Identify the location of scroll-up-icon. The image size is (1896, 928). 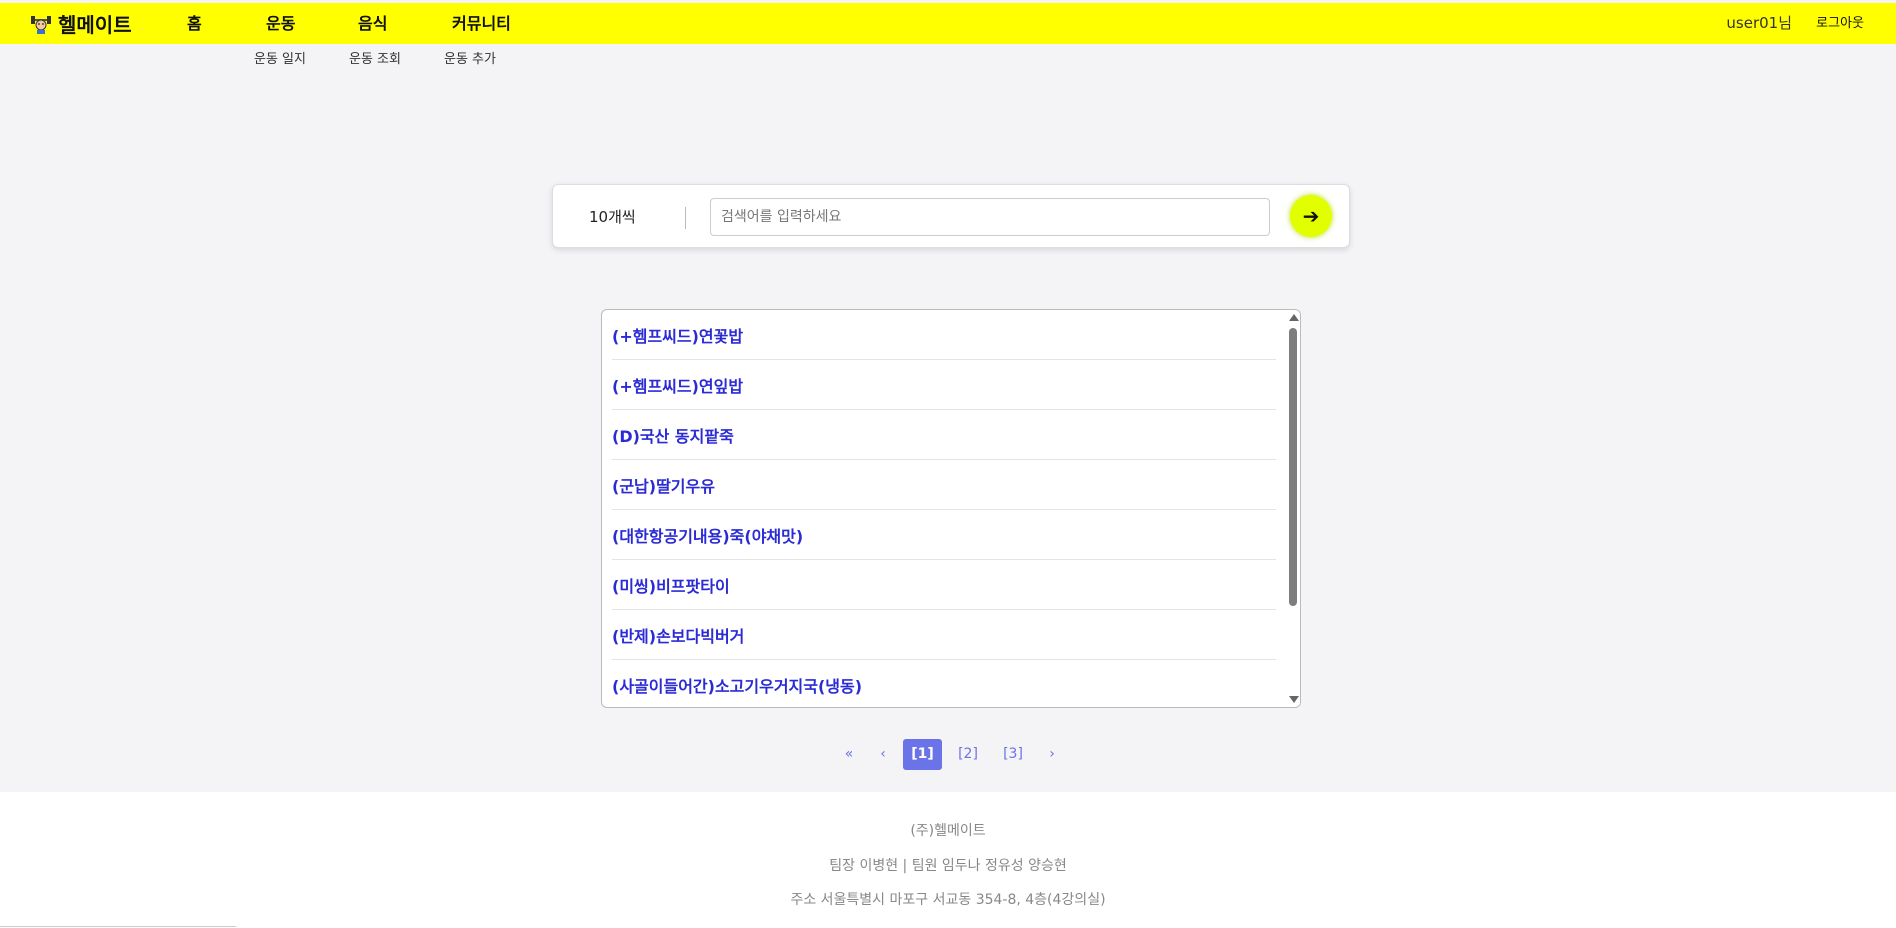
(1294, 317).